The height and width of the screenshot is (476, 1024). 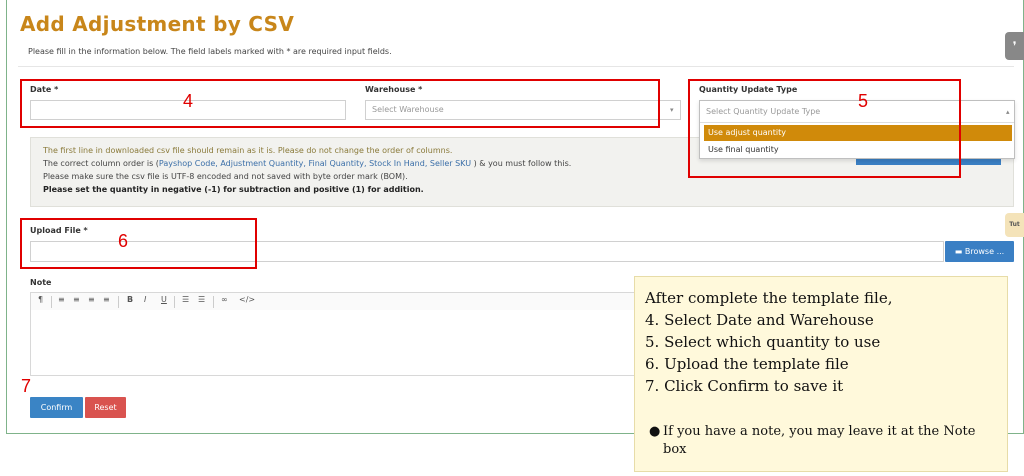 I want to click on settings-tab: ❜, so click(x=1014, y=46).